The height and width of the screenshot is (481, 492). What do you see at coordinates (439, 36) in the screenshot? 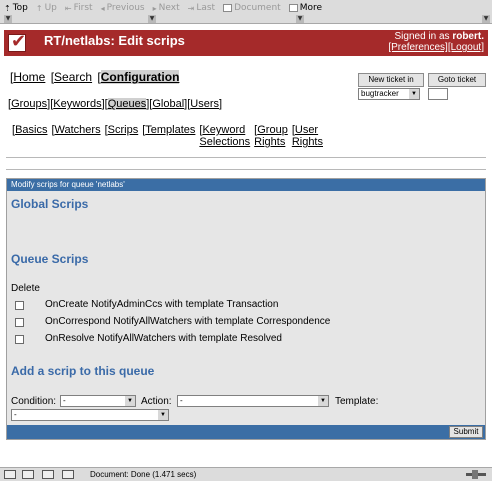
I see `signed-in-text: Signed in as robert.` at bounding box center [439, 36].